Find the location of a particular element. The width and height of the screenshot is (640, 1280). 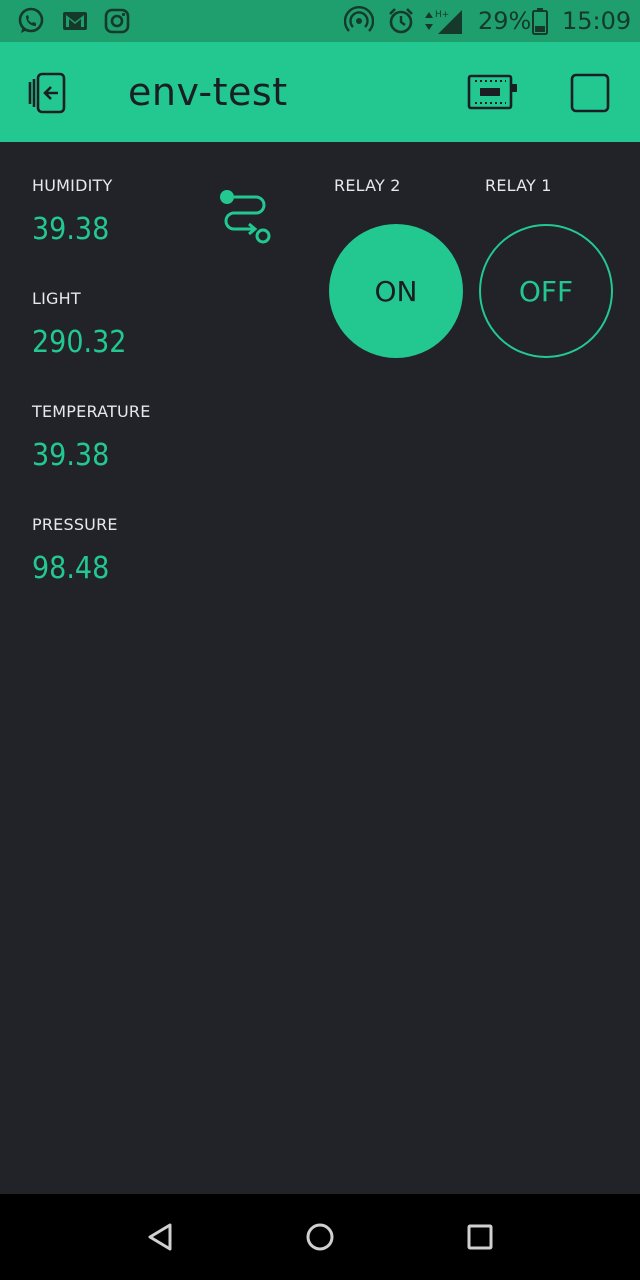

pressure-value: 98.48 is located at coordinates (71, 568).